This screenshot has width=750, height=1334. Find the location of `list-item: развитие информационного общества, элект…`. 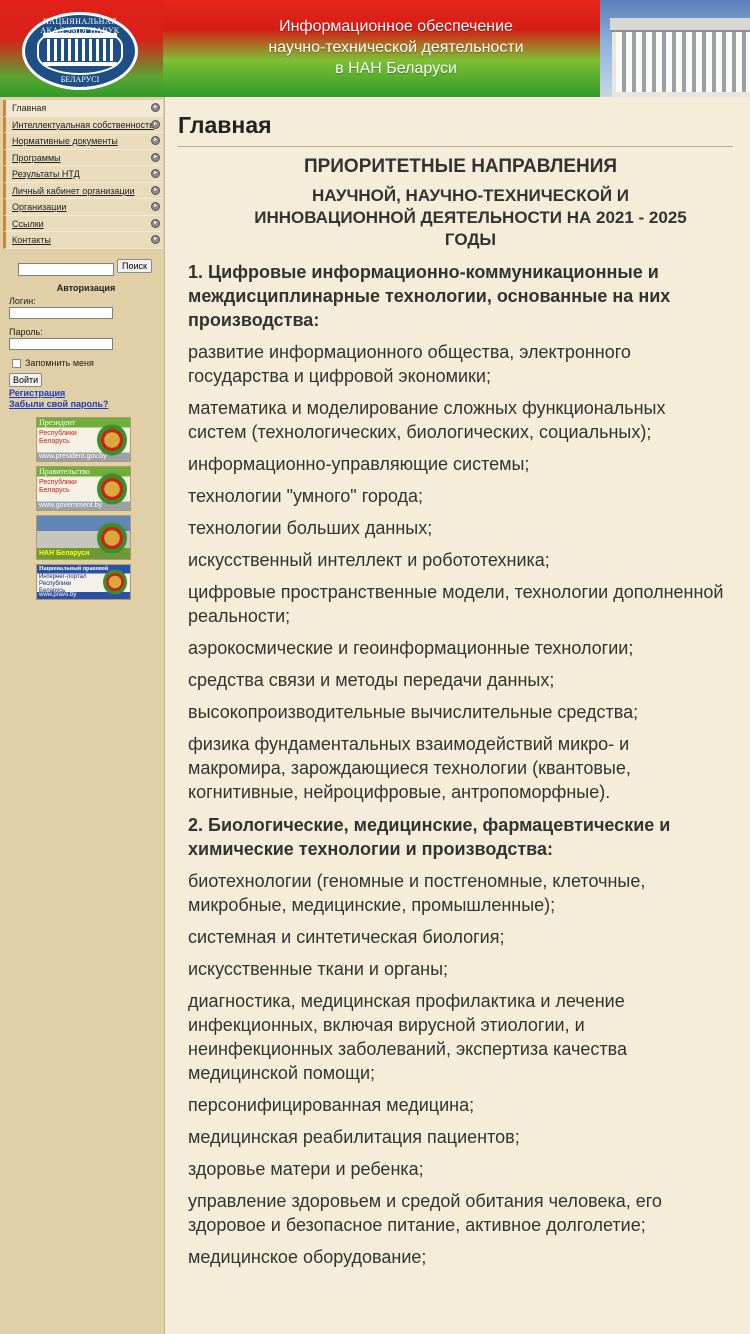

list-item: развитие информационного общества, элект… is located at coordinates (409, 364).